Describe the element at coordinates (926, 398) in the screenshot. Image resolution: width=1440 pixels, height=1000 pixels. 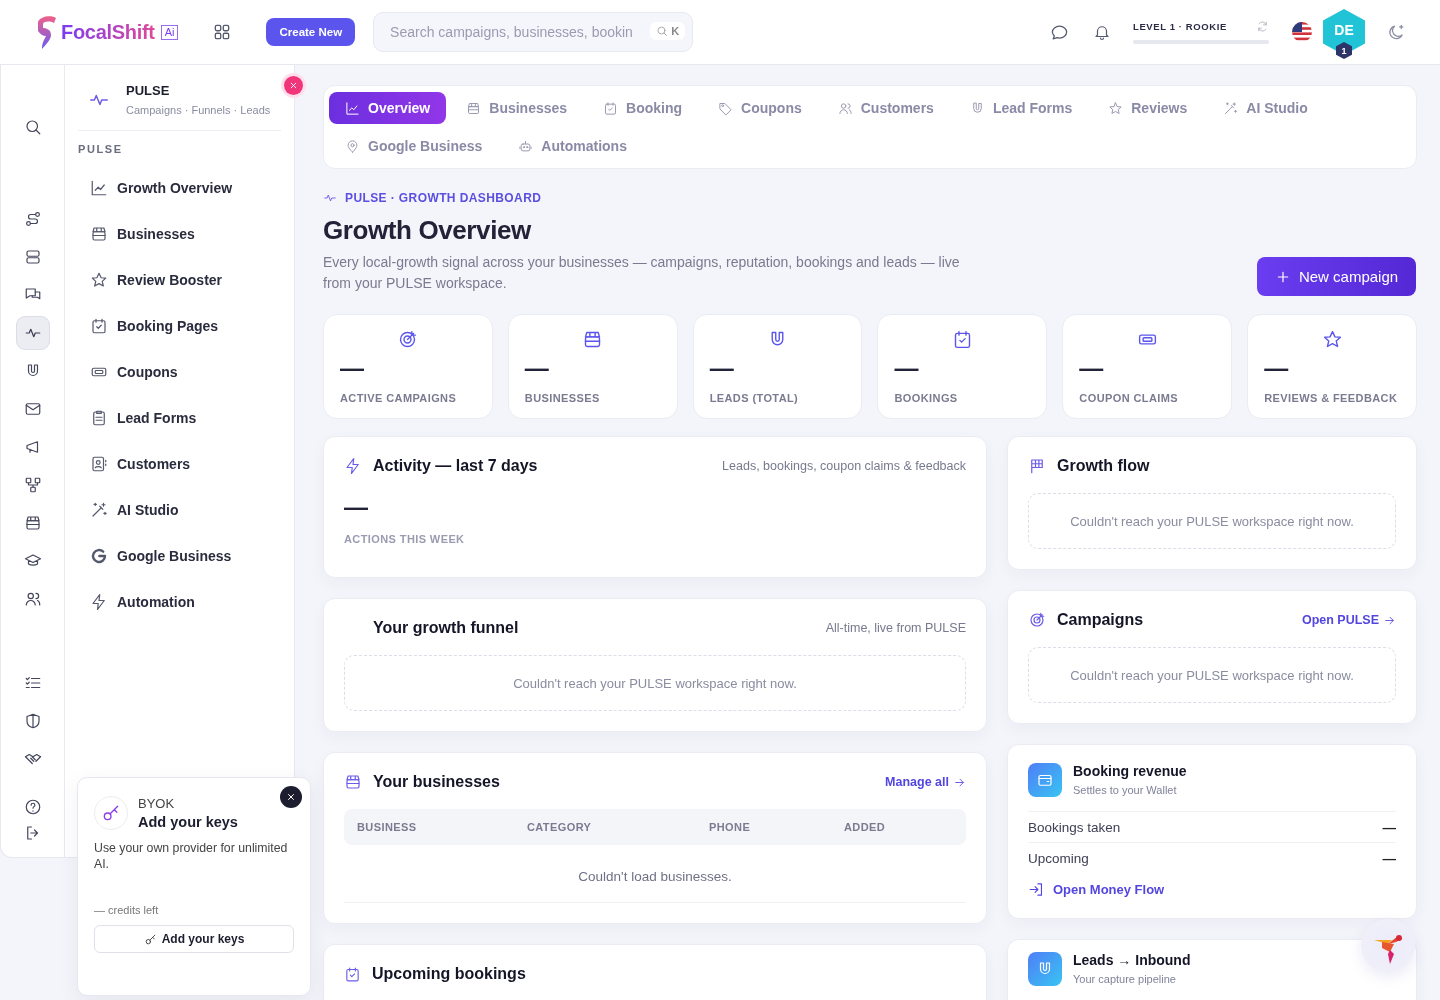
I see `stat-label: BOOKINGS` at that location.